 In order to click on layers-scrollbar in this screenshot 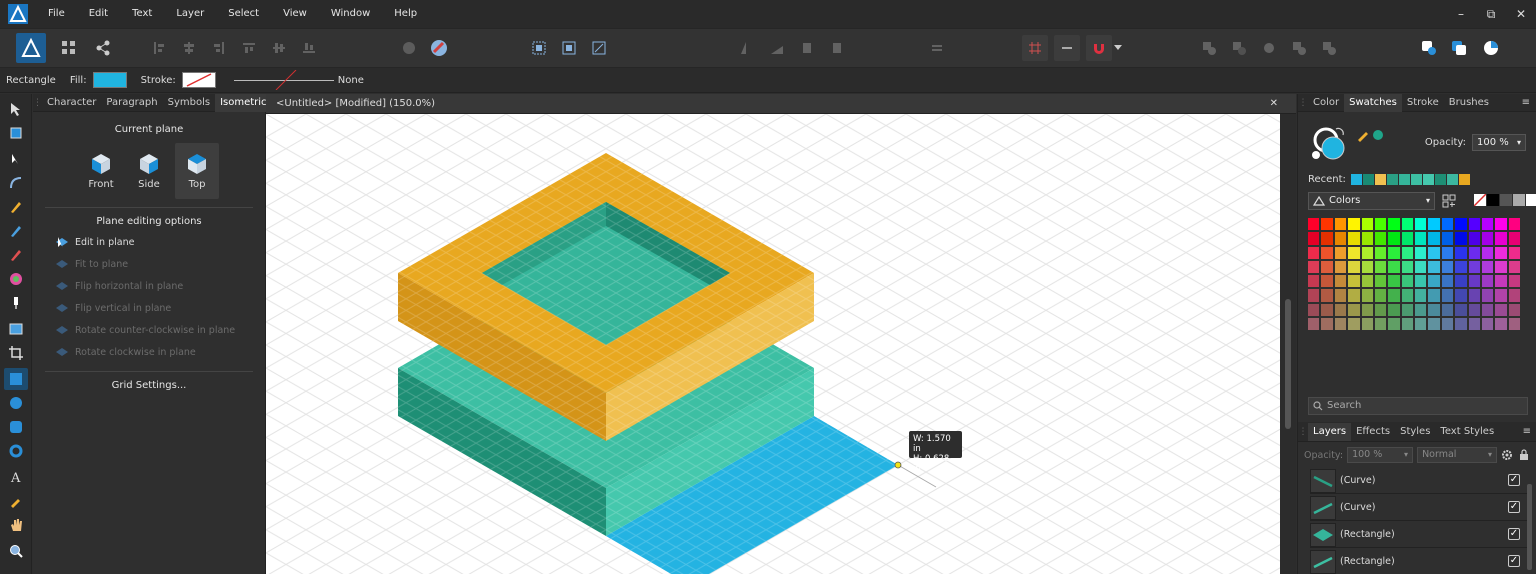, I will do `click(1529, 527)`.